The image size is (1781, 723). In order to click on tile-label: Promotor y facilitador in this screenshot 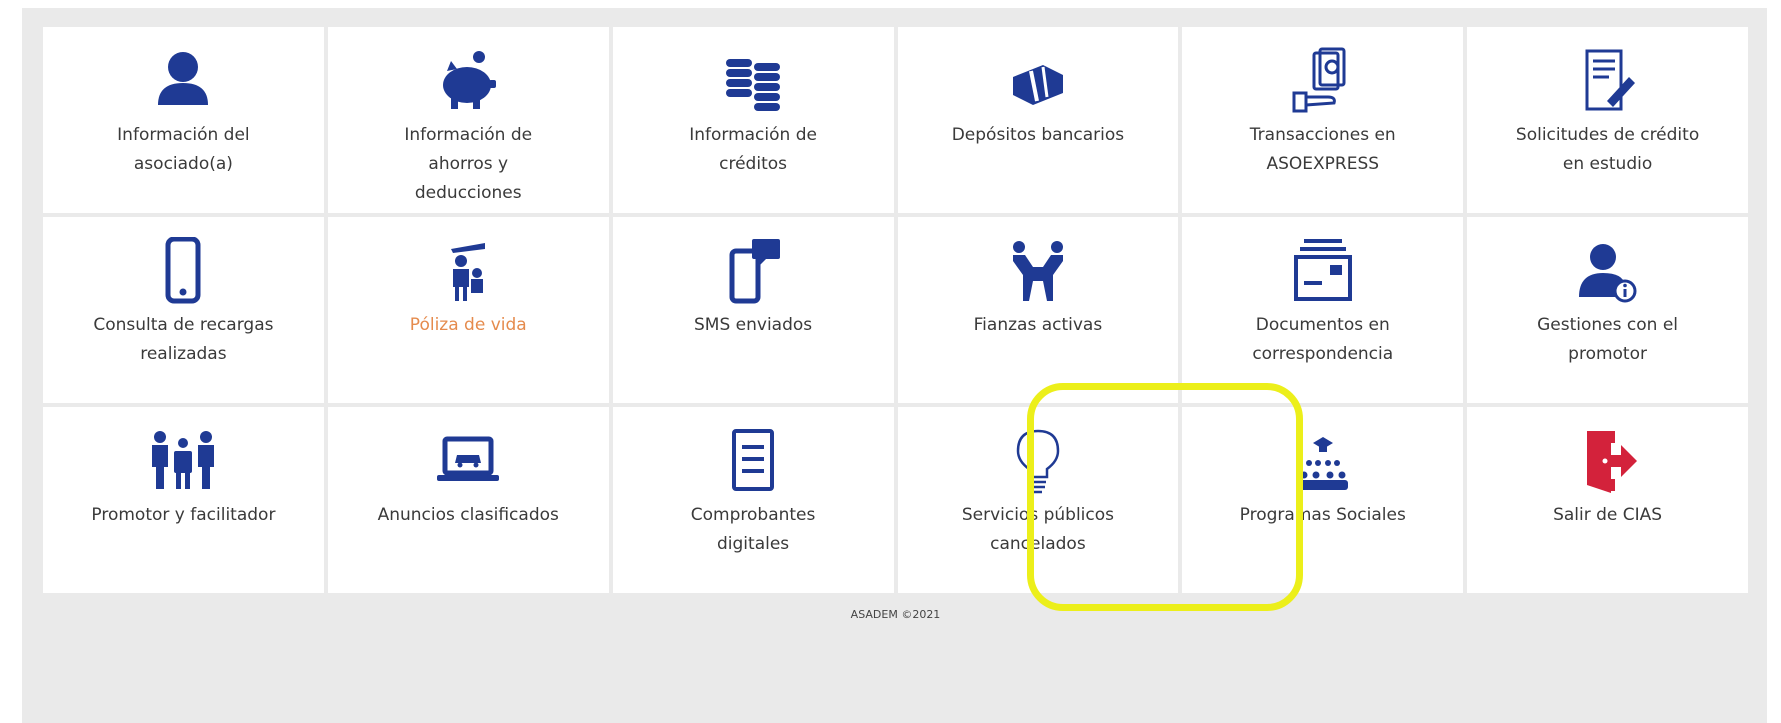, I will do `click(183, 515)`.